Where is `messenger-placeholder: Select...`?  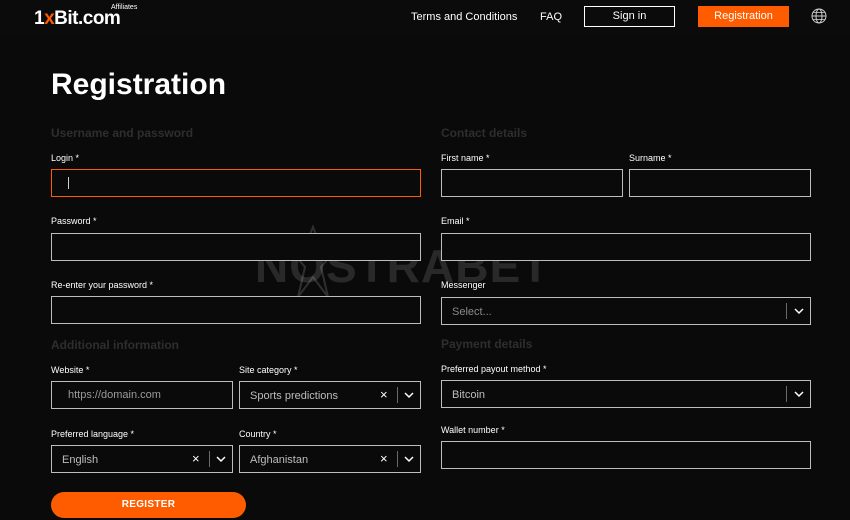
messenger-placeholder: Select... is located at coordinates (472, 312).